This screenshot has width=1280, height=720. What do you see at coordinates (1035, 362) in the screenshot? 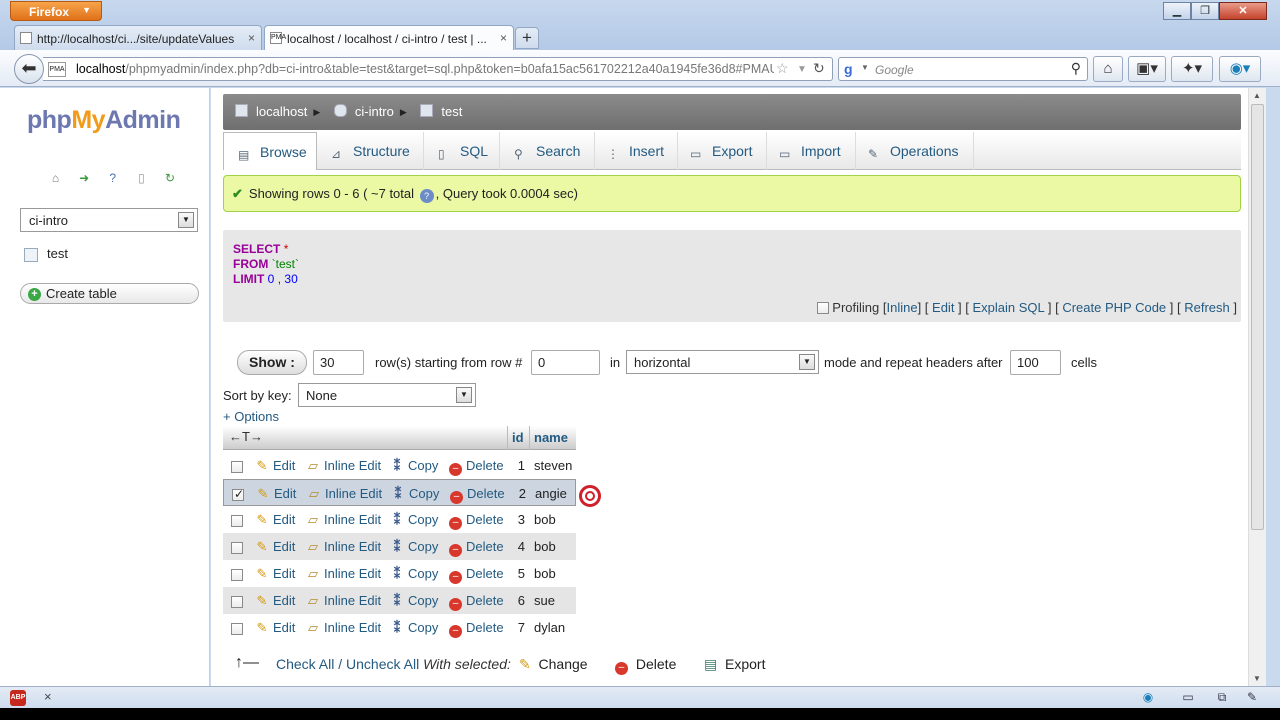
I see `repeat-headers-input: 100` at bounding box center [1035, 362].